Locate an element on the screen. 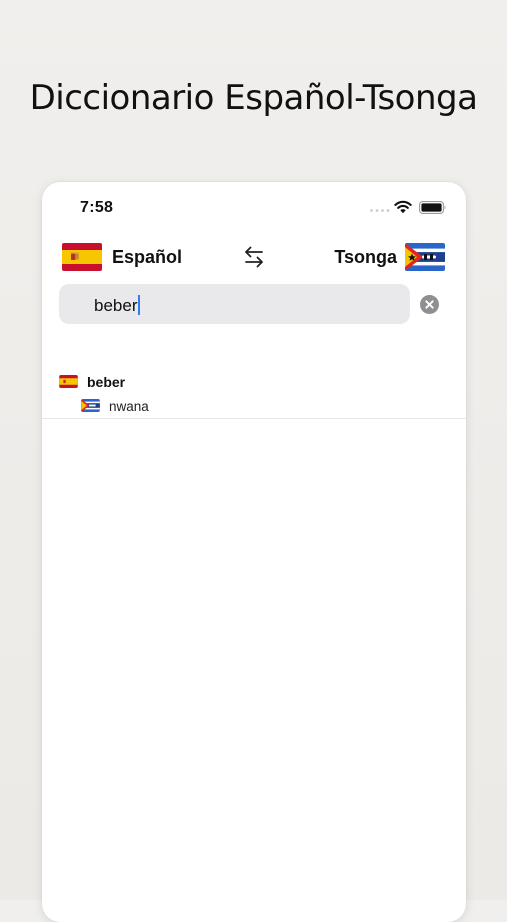 The width and height of the screenshot is (507, 922). status-bar: 7:58 is located at coordinates (254, 204).